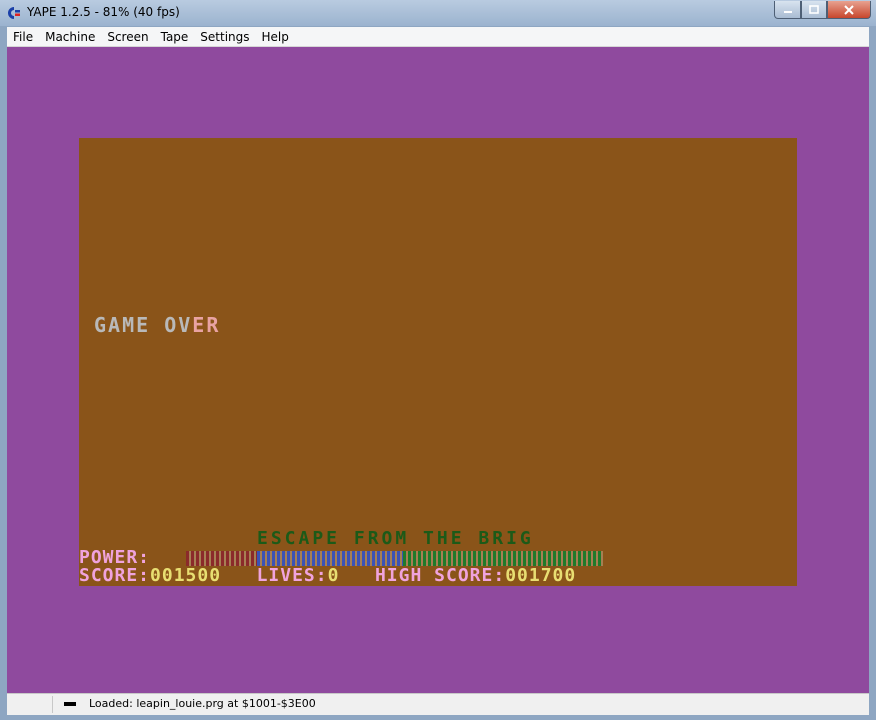 This screenshot has width=876, height=720. What do you see at coordinates (103, 12) in the screenshot?
I see `window-title: YAPE 1.2.5 - 81% (40 fps)` at bounding box center [103, 12].